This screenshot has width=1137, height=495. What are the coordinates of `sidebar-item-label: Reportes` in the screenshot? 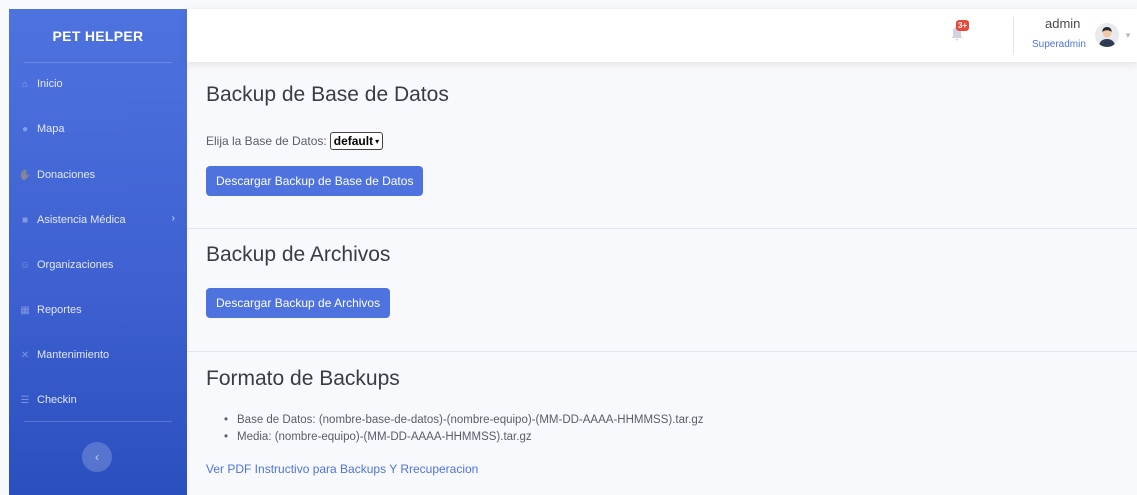 It's located at (59, 310).